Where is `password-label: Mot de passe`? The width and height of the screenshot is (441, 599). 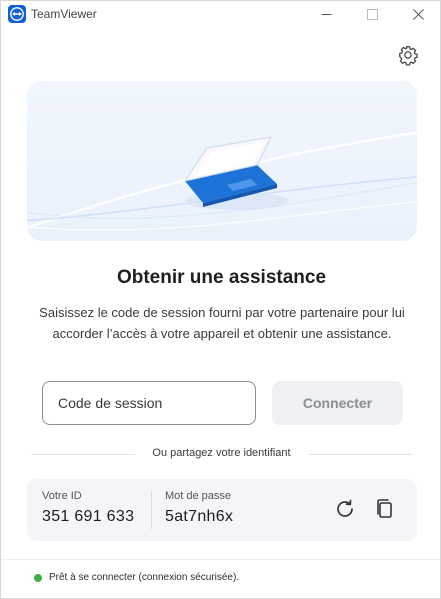
password-label: Mot de passe is located at coordinates (198, 496).